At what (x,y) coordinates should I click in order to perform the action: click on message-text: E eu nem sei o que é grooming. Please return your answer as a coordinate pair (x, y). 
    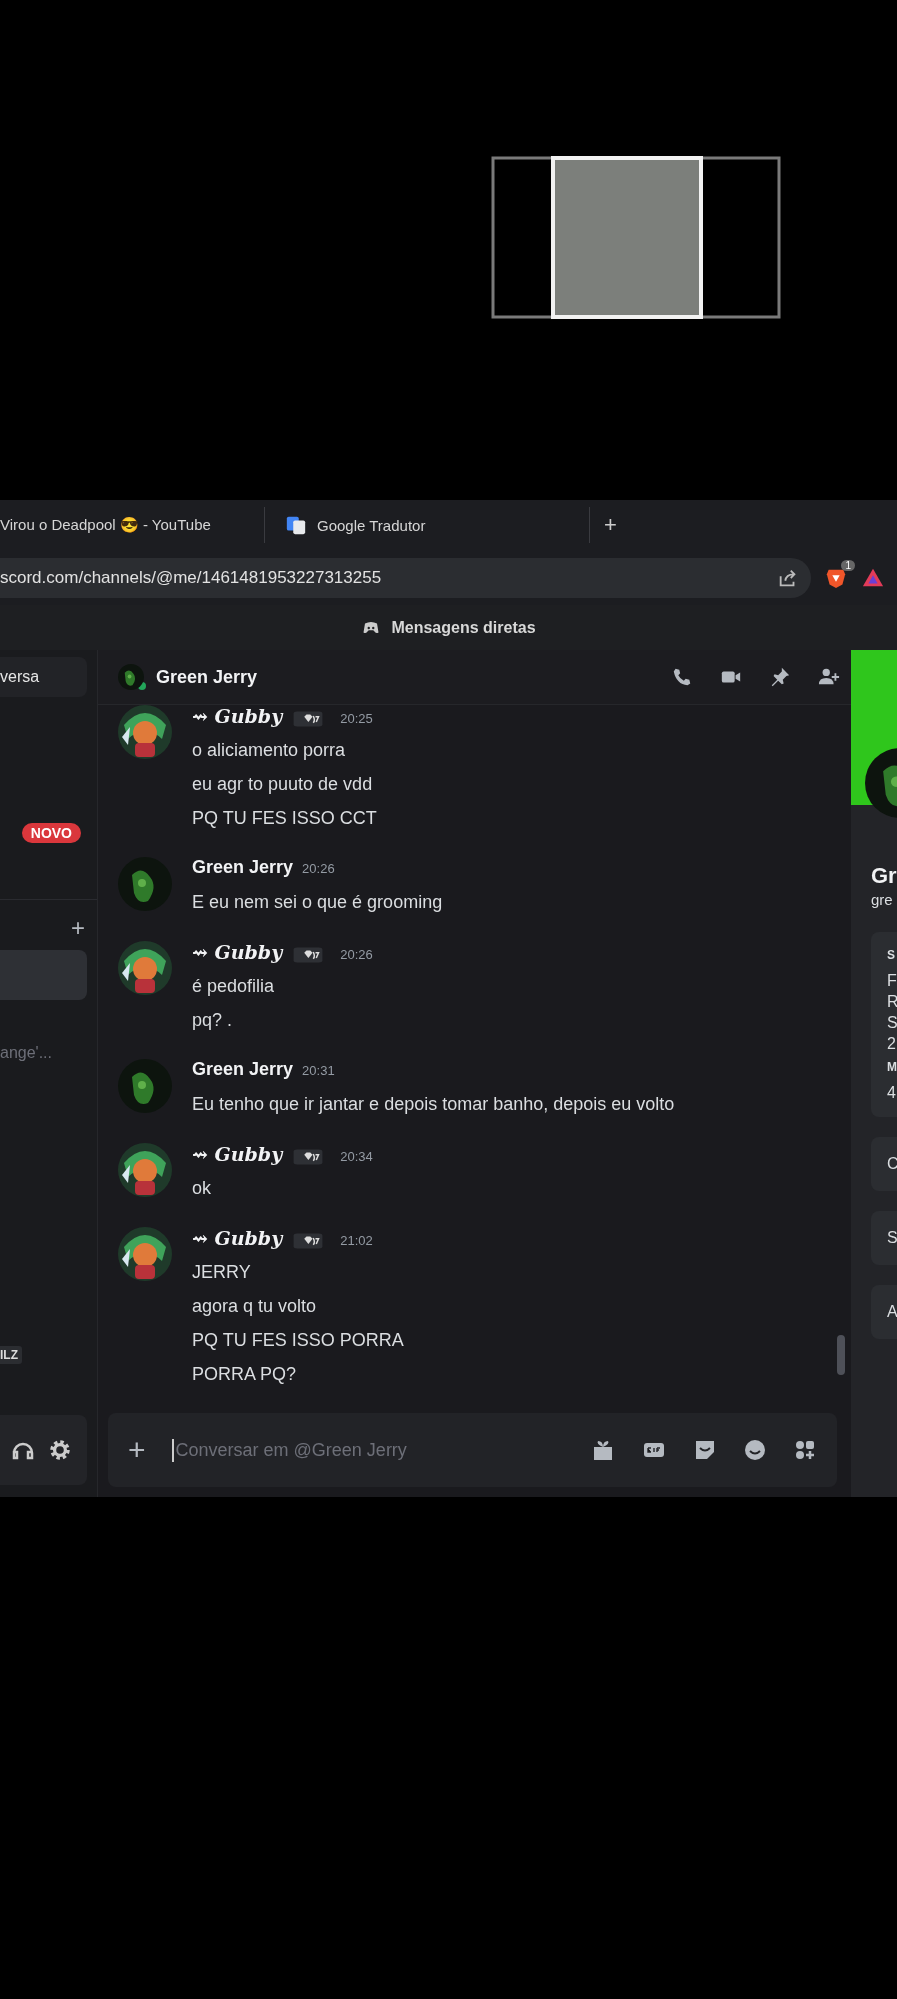
    Looking at the image, I should click on (317, 903).